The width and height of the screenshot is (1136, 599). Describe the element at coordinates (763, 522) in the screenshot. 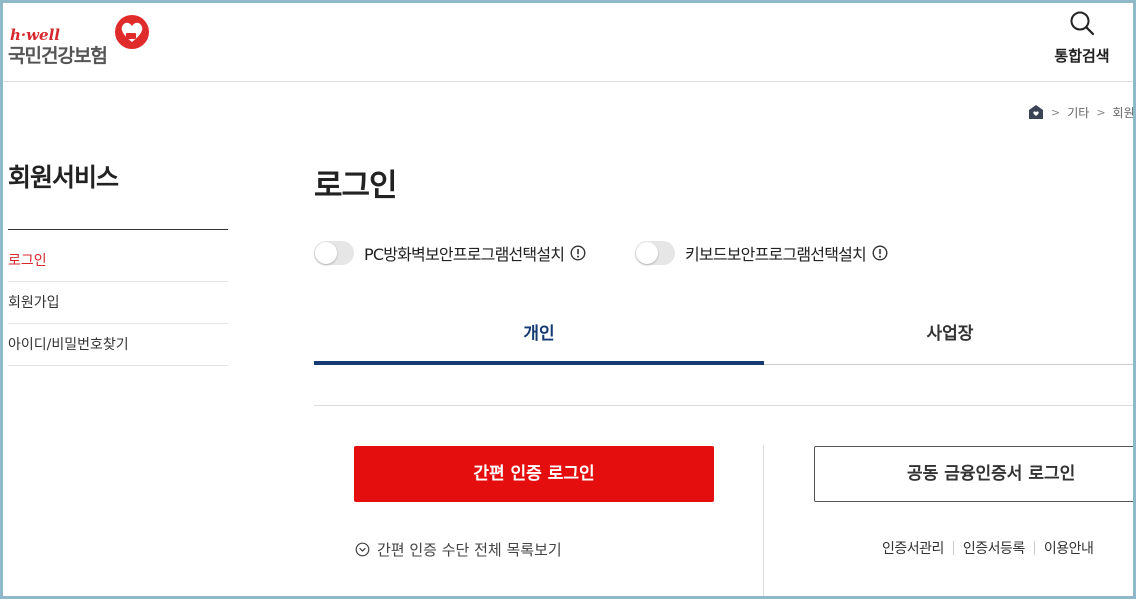

I see `column-divider` at that location.